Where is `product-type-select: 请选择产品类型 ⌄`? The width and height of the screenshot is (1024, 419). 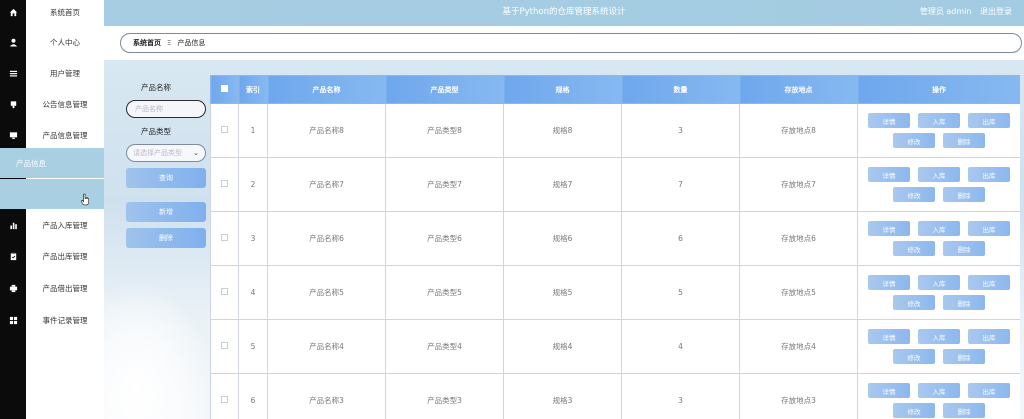 product-type-select: 请选择产品类型 ⌄ is located at coordinates (166, 153).